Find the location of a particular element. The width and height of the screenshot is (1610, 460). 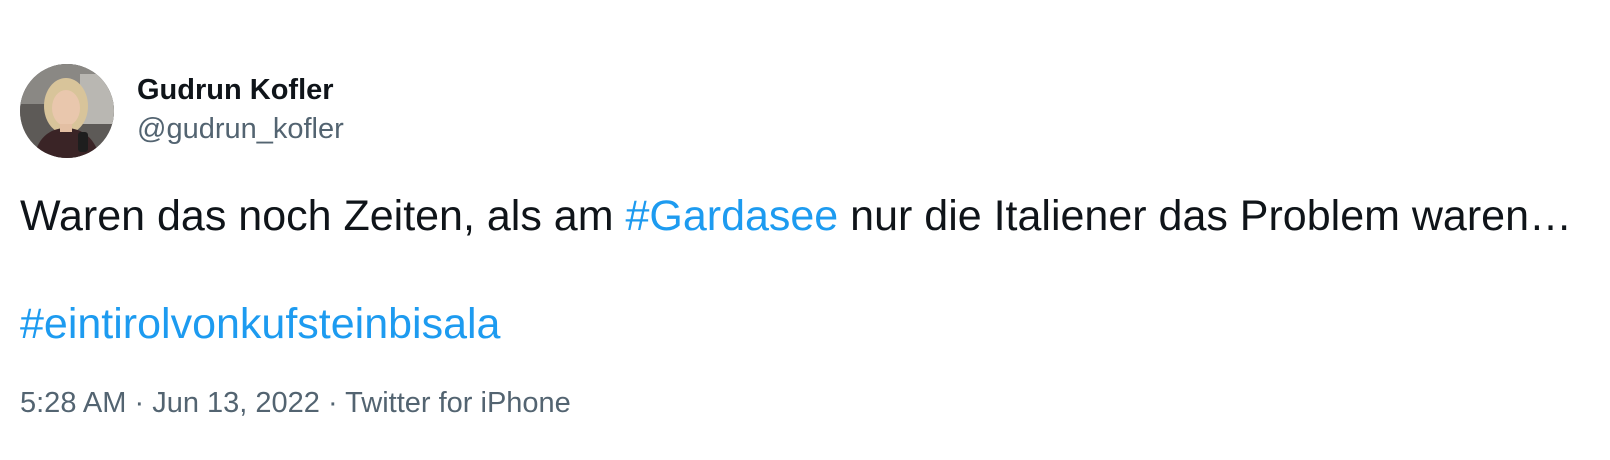

tweet-text-part-1: Waren das noch Zeiten, als am is located at coordinates (323, 216).